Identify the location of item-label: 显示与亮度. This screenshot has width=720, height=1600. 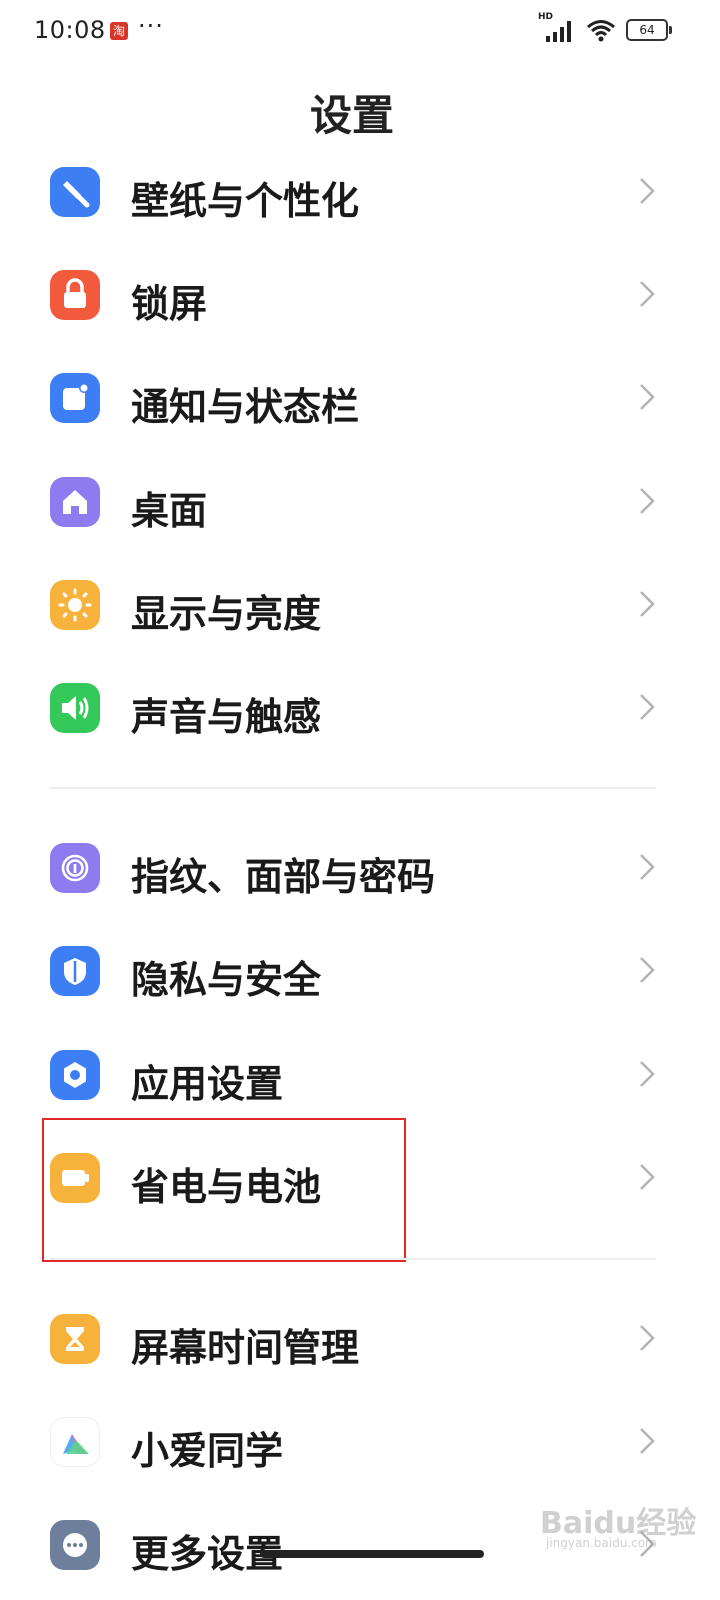
(226, 614).